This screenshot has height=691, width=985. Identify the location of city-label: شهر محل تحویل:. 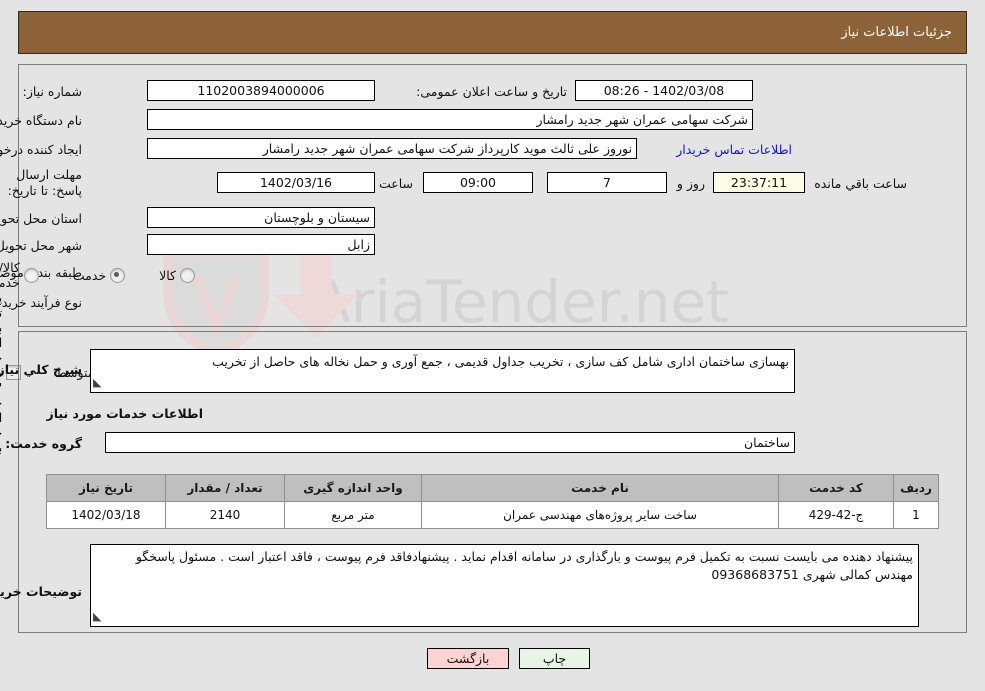
(41, 245).